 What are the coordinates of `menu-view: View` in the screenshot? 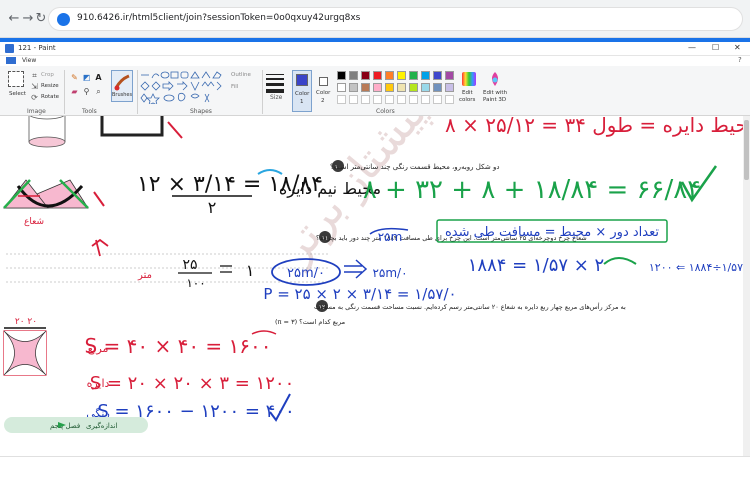 It's located at (29, 60).